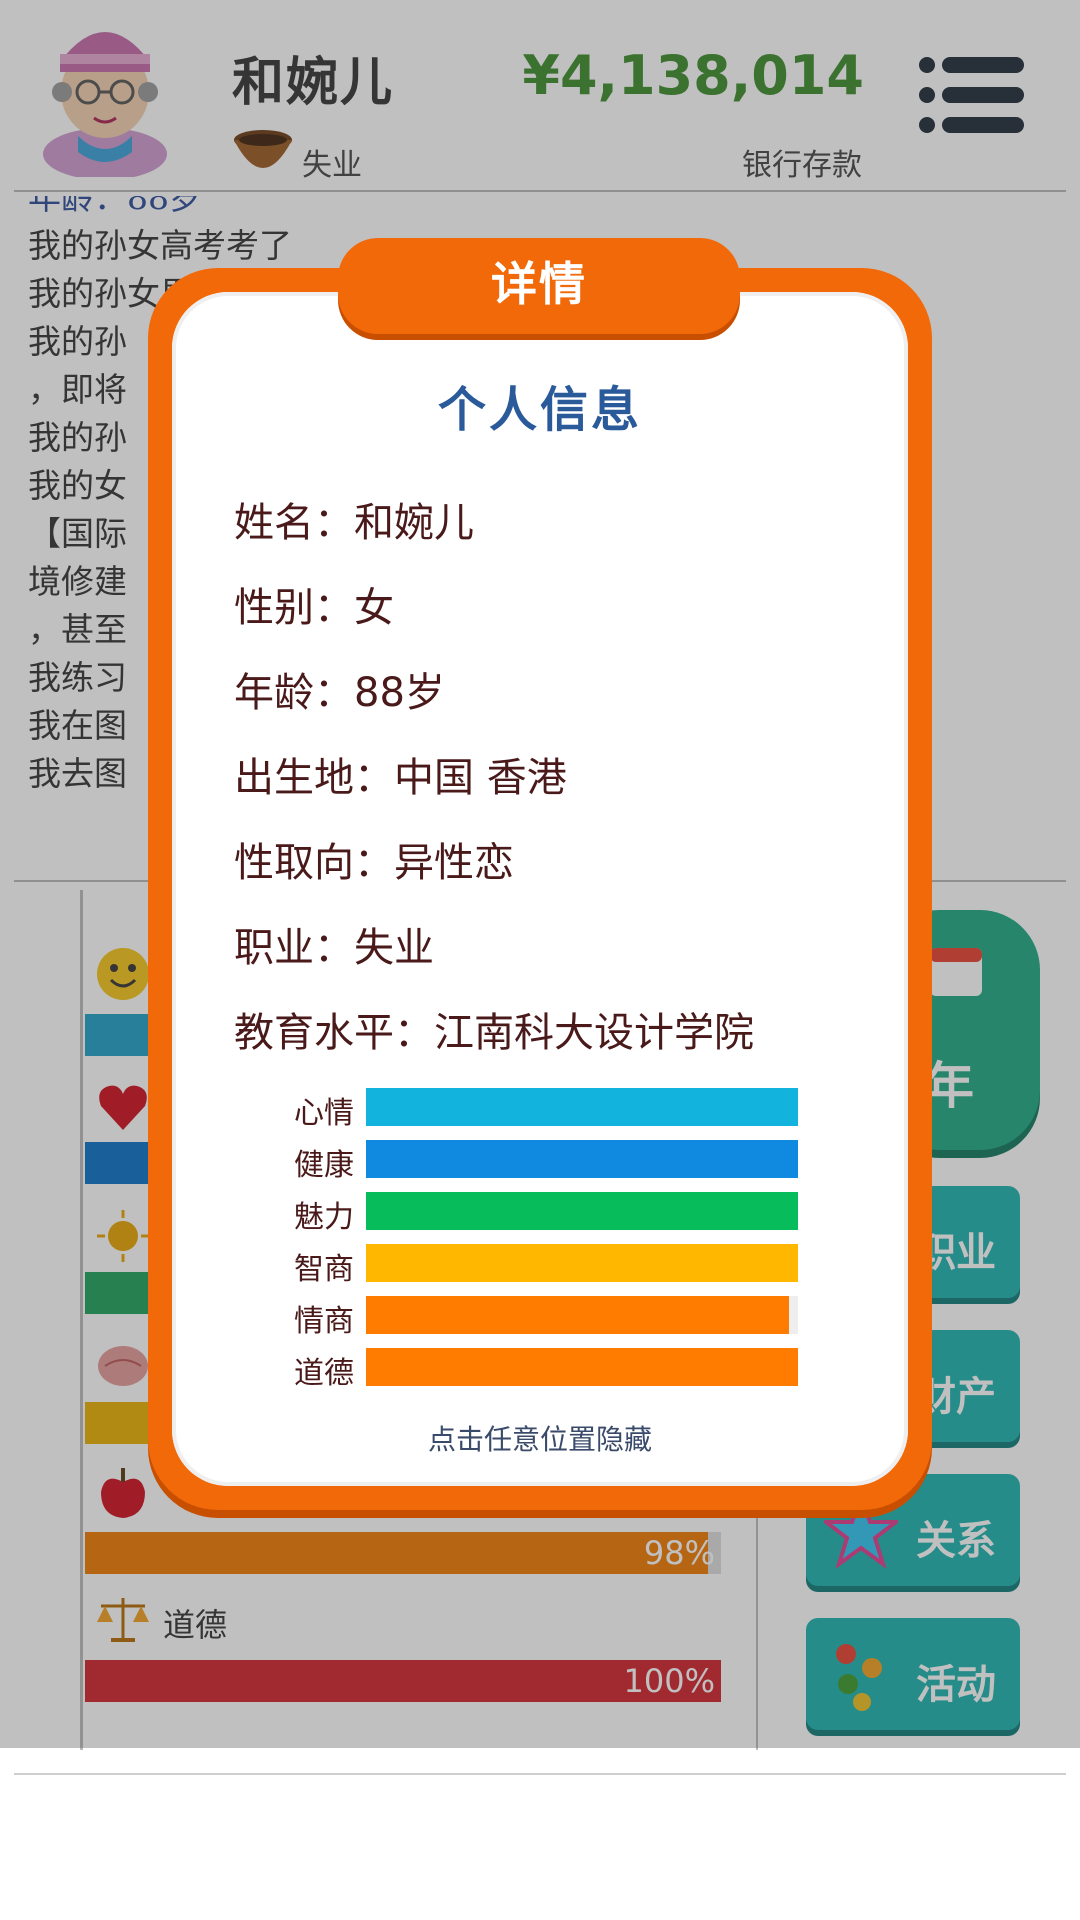 The width and height of the screenshot is (1080, 1920). I want to click on eq-label: 情商, so click(324, 1321).